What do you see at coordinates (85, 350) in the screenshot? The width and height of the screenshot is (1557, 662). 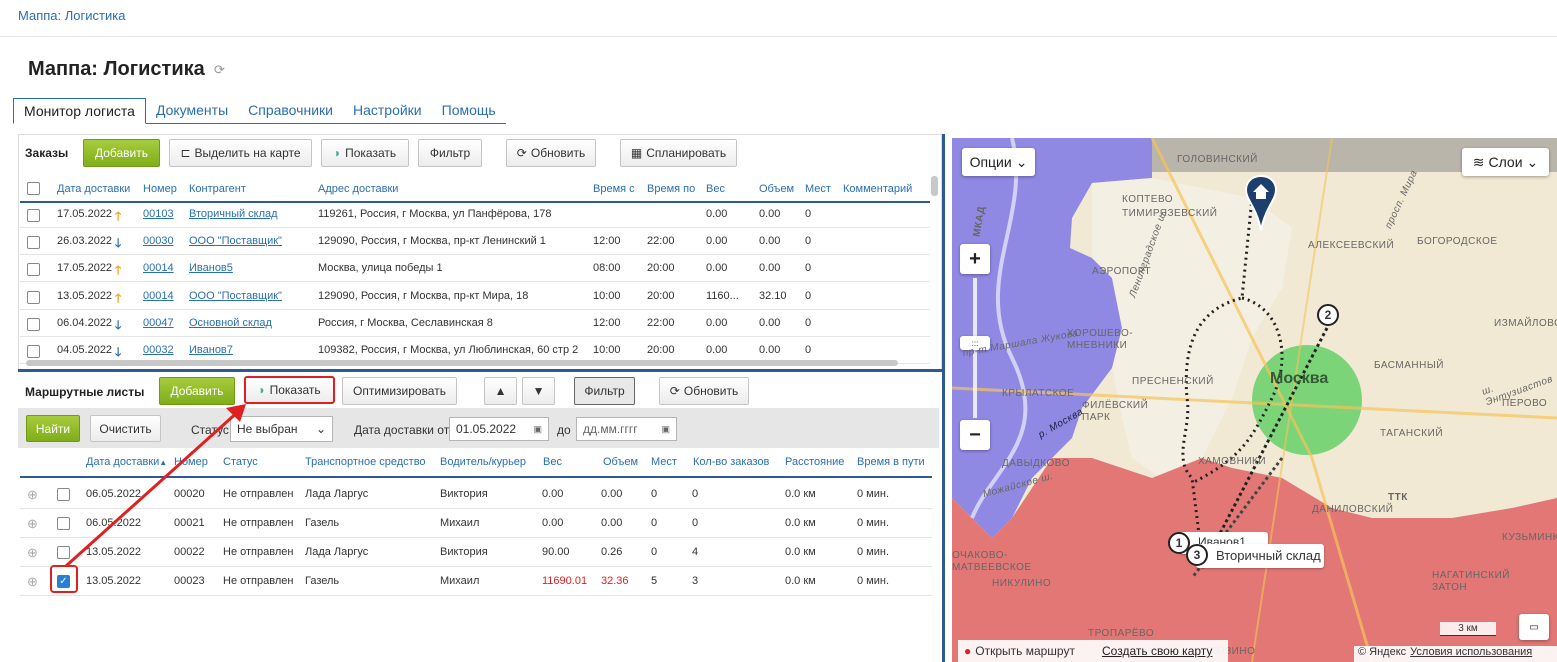 I see `cell-date: 04.05.2022` at bounding box center [85, 350].